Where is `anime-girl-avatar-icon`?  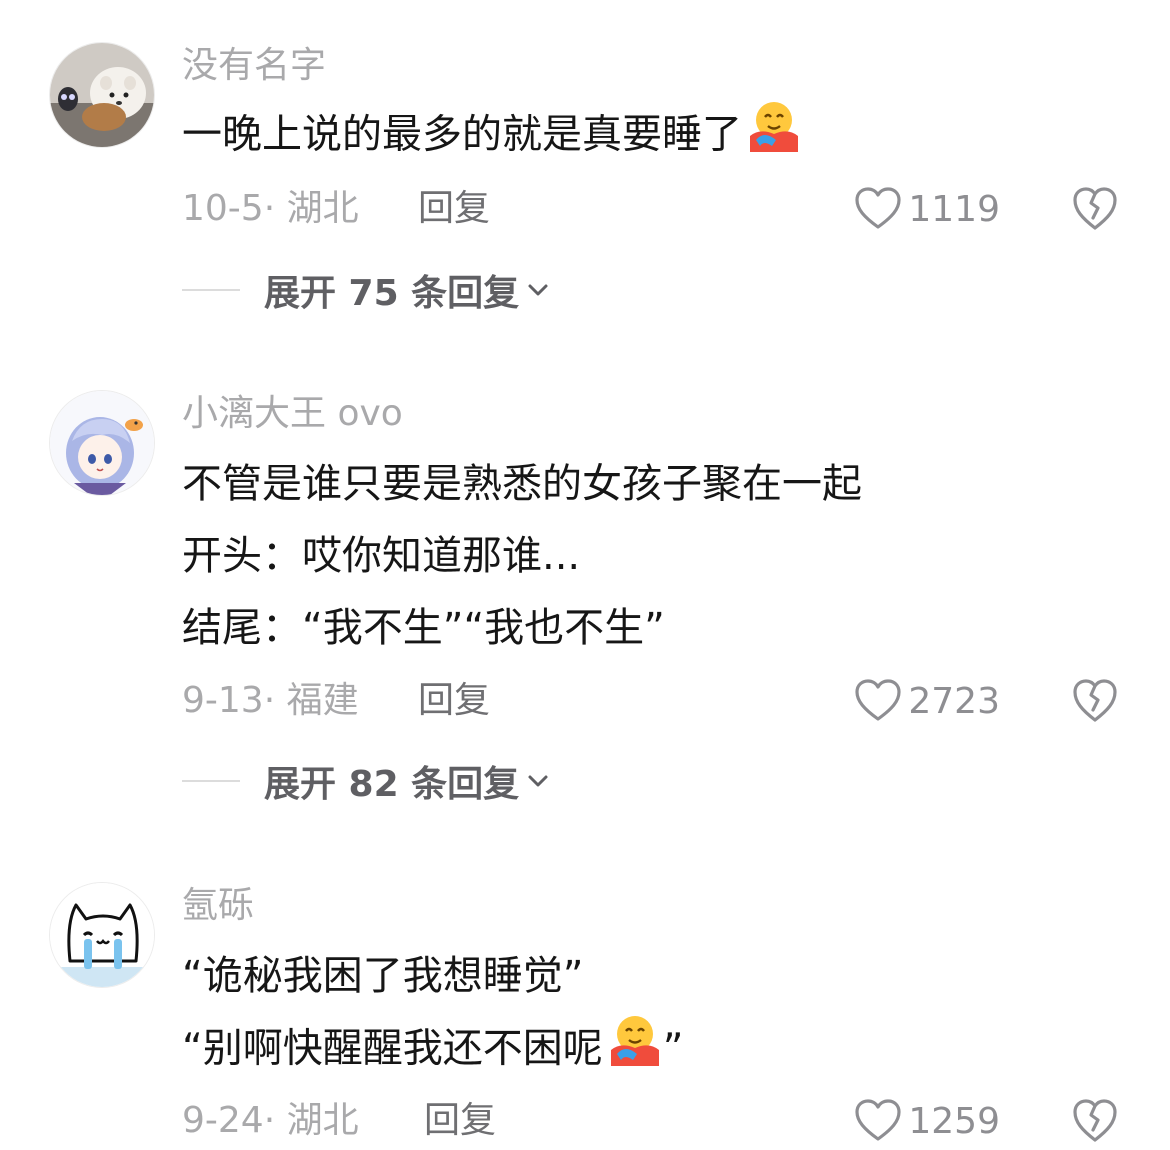 anime-girl-avatar-icon is located at coordinates (102, 443).